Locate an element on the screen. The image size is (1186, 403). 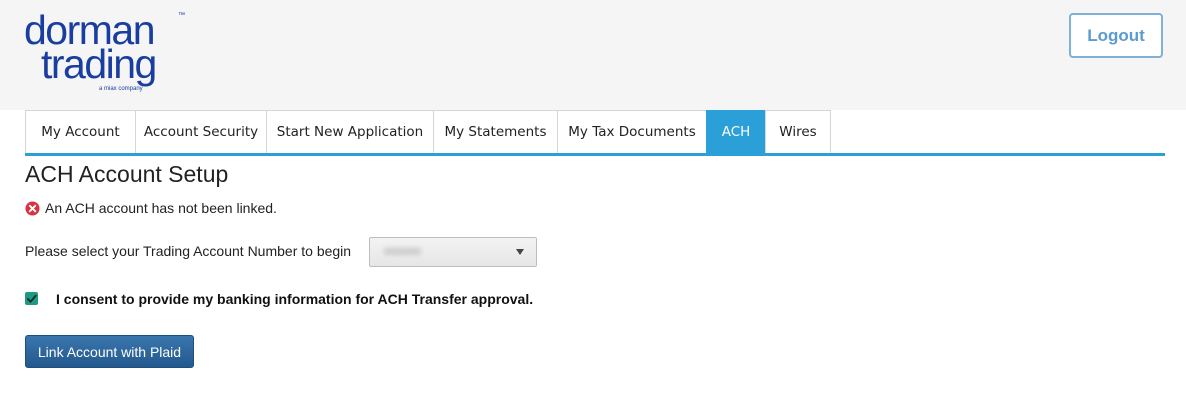
checkmark-icon is located at coordinates (31, 298).